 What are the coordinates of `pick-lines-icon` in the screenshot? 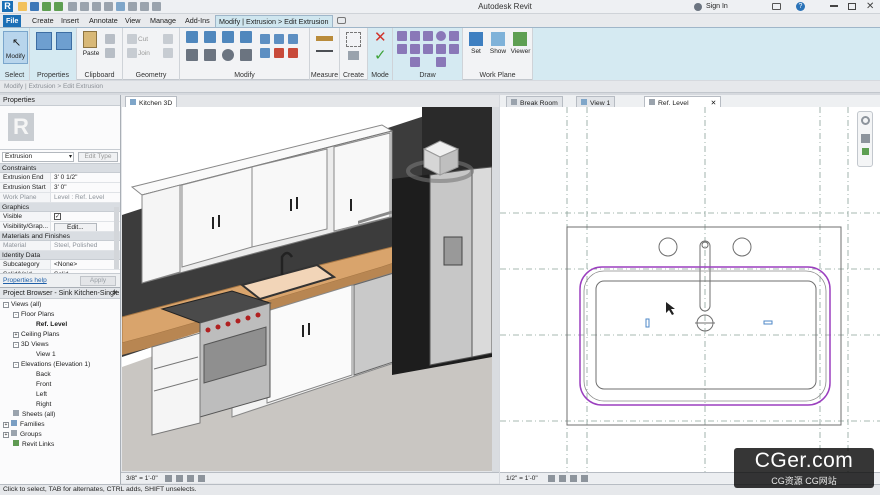 It's located at (441, 49).